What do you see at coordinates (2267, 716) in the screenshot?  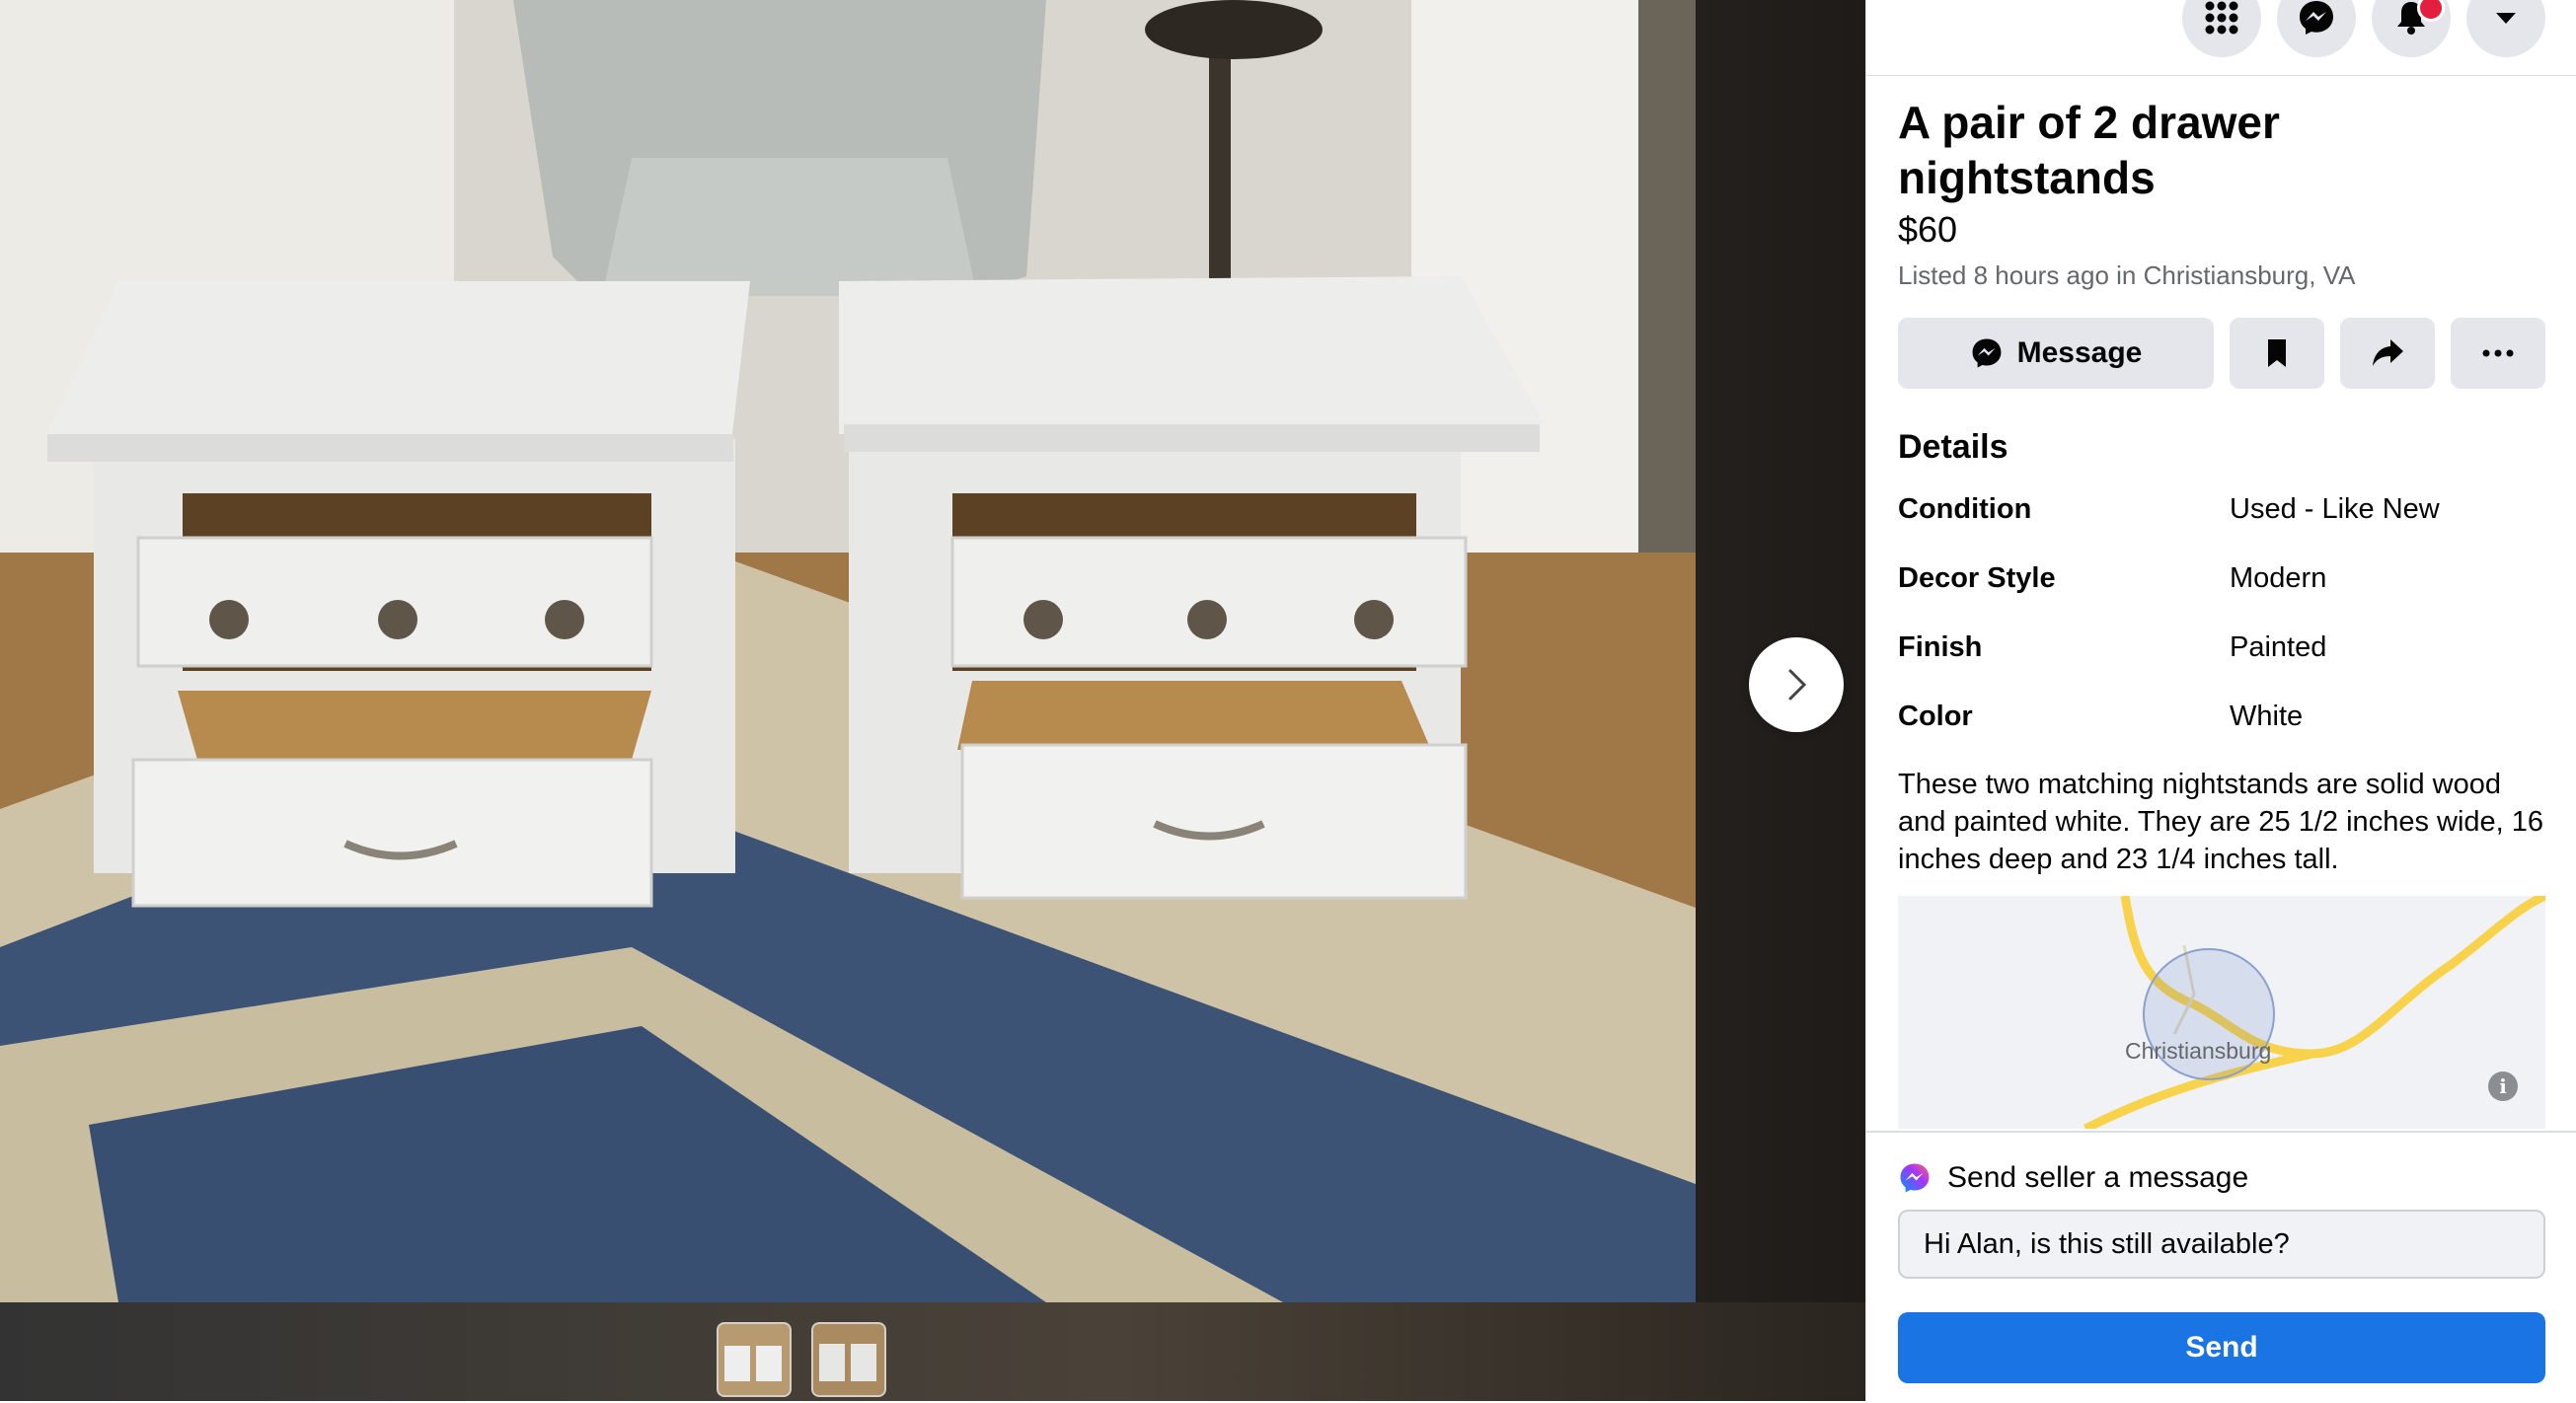 I see `detail-value: White` at bounding box center [2267, 716].